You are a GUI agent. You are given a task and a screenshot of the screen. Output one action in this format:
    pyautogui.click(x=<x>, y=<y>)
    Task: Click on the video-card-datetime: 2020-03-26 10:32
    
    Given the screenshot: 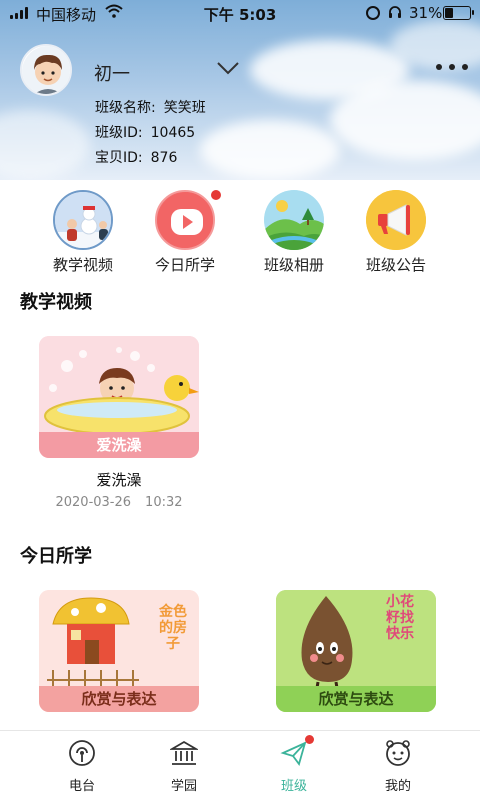 What is the action you would take?
    pyautogui.click(x=119, y=502)
    